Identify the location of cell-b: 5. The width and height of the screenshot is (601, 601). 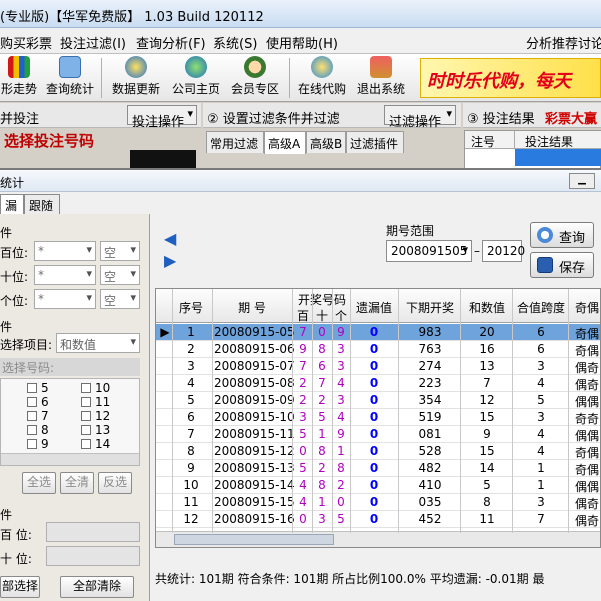
(303, 468).